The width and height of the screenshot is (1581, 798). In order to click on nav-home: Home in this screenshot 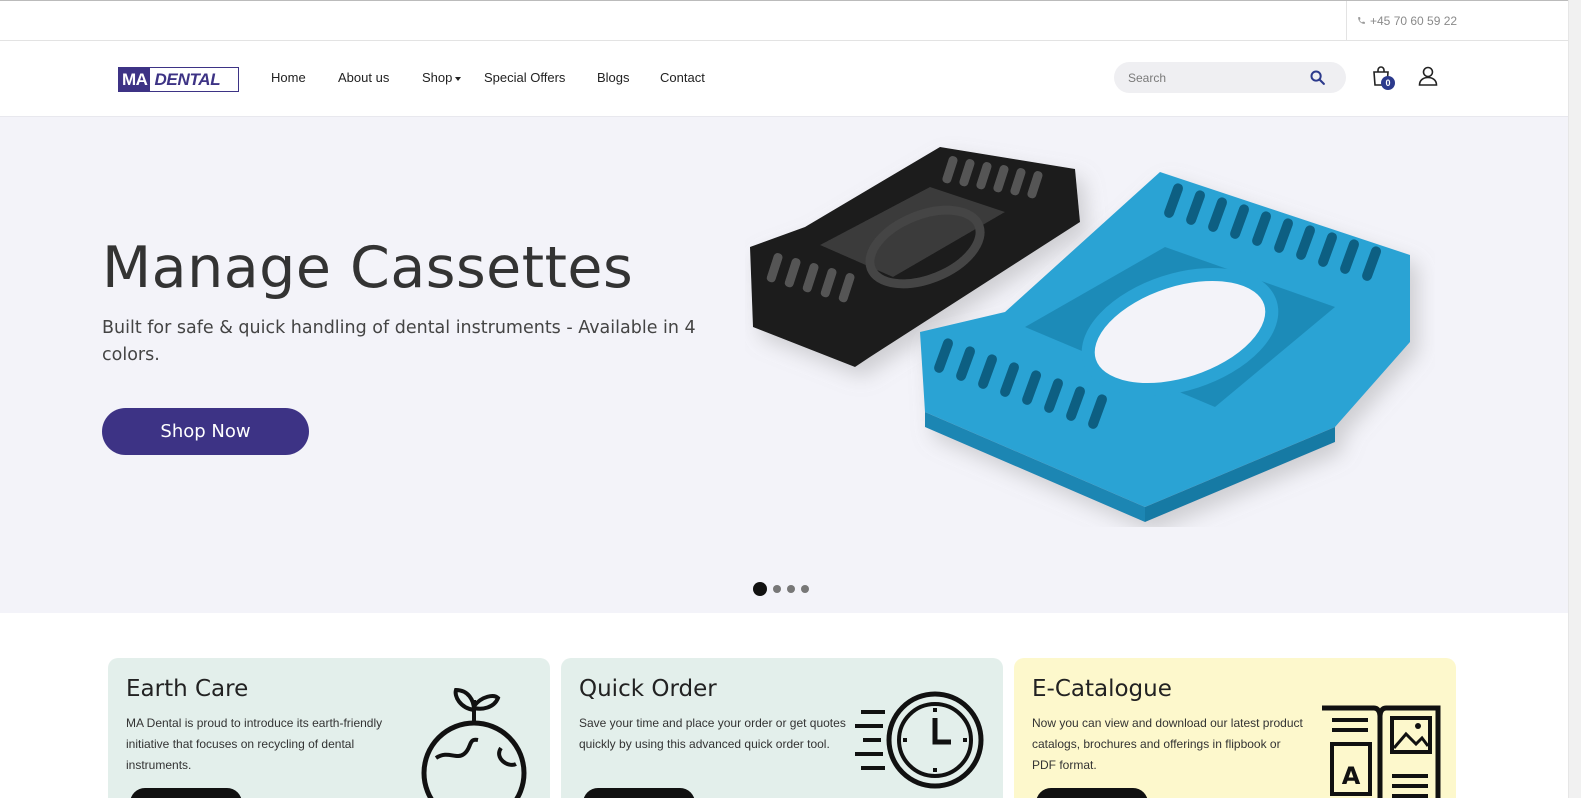, I will do `click(288, 77)`.